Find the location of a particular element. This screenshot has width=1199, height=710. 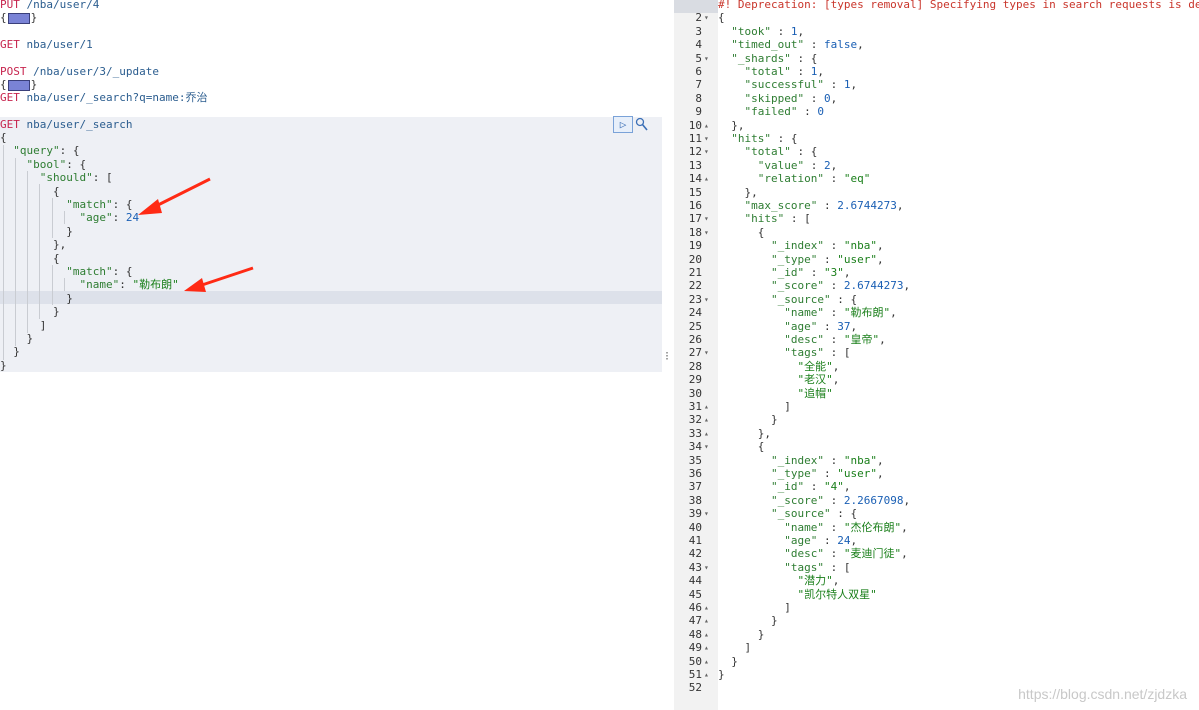

response-line: "_id" : "3", is located at coordinates (810, 272).